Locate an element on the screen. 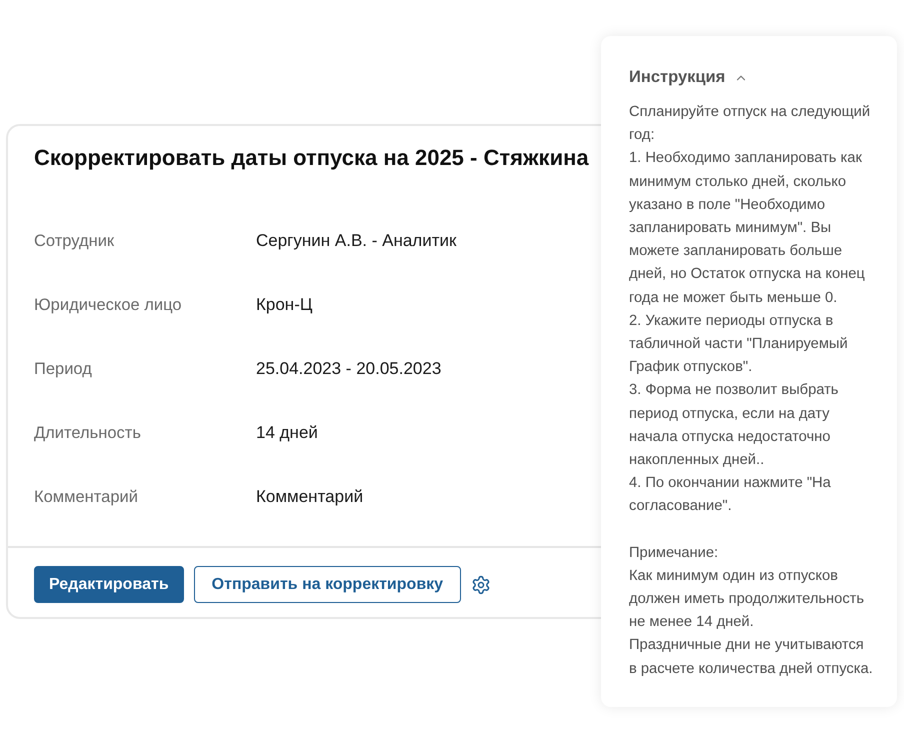  instruction-text: Примечание: is located at coordinates (674, 553).